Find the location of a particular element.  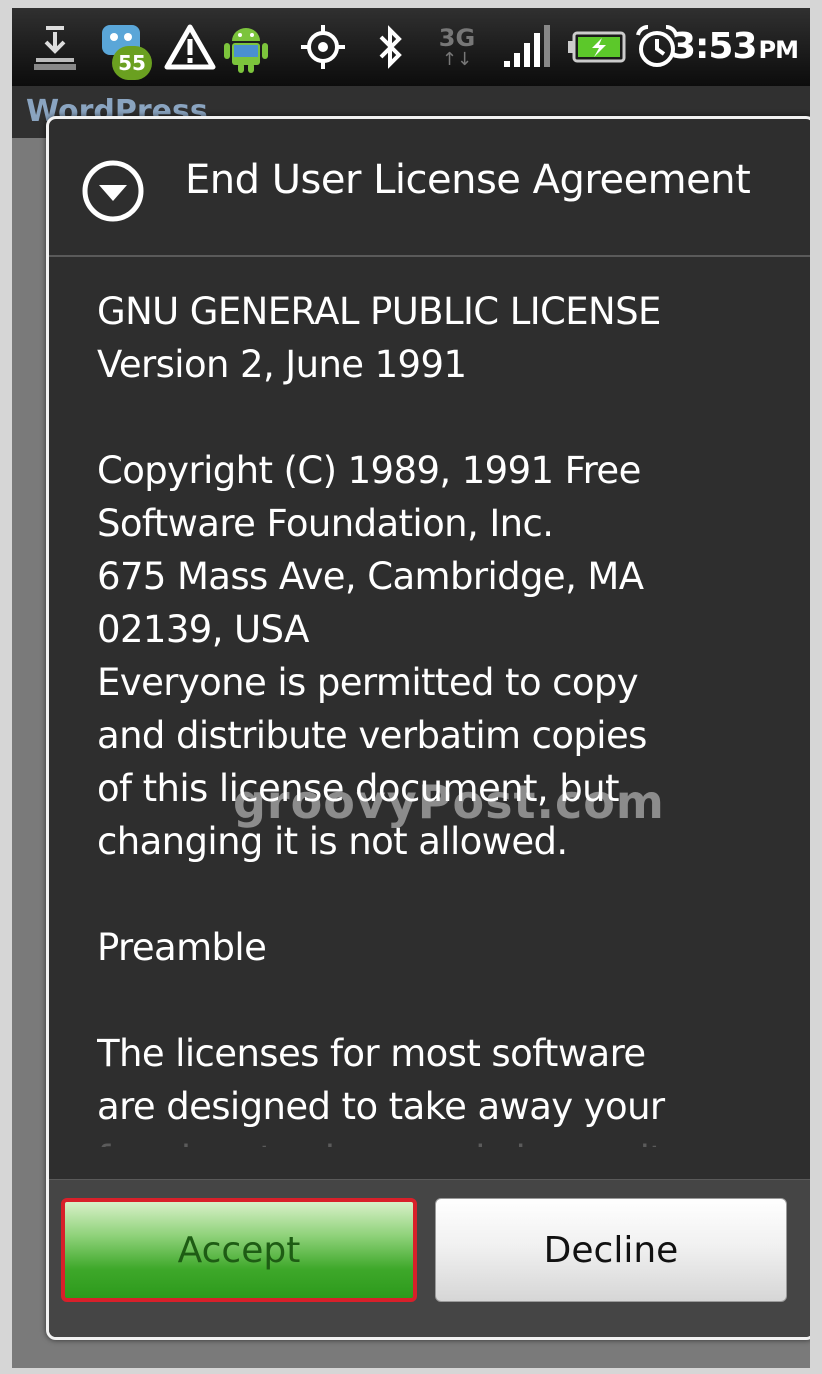

chevron-down-circle-icon is located at coordinates (113, 191).